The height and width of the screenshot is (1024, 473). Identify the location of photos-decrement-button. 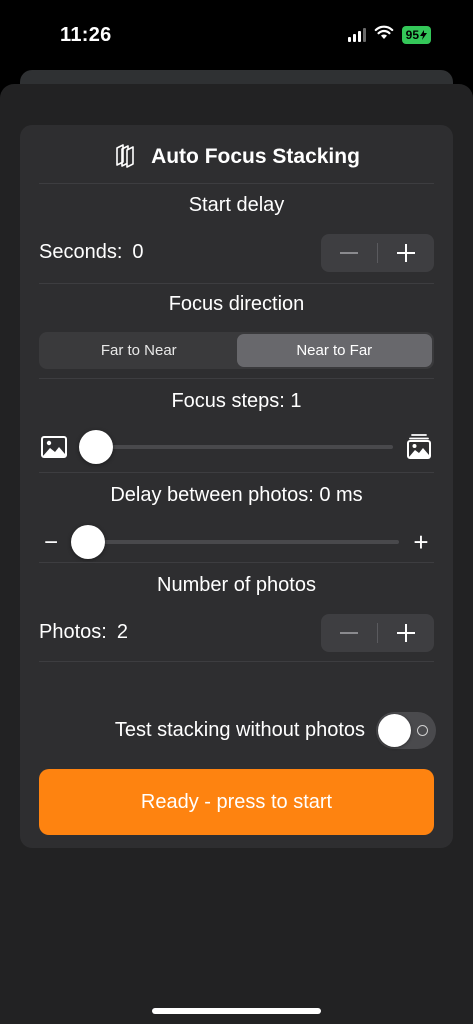
(349, 633).